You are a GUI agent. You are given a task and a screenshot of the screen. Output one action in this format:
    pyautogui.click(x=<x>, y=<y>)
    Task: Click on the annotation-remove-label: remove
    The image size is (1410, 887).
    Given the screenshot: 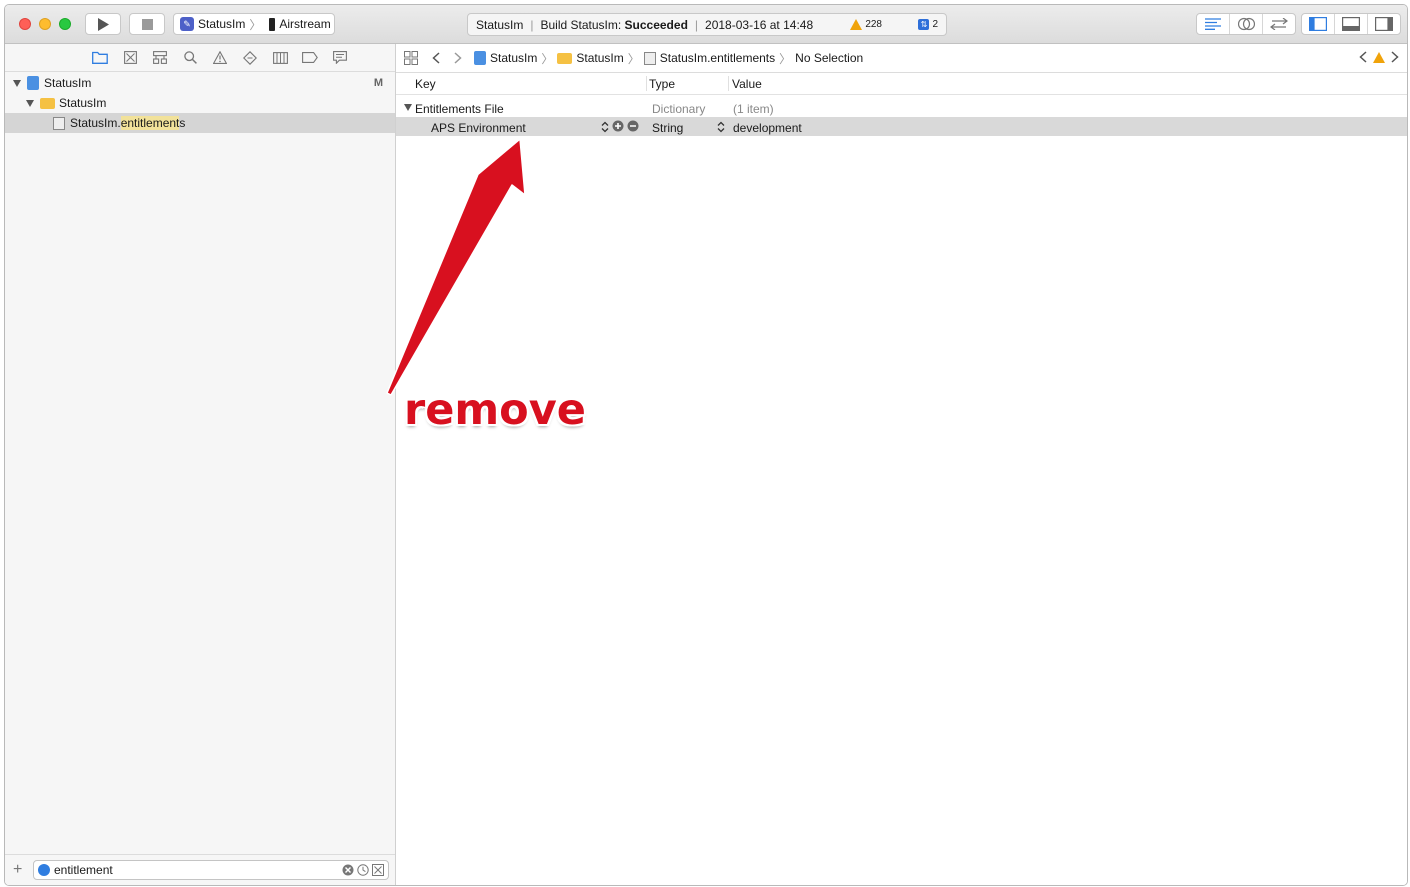 What is the action you would take?
    pyautogui.click(x=495, y=410)
    